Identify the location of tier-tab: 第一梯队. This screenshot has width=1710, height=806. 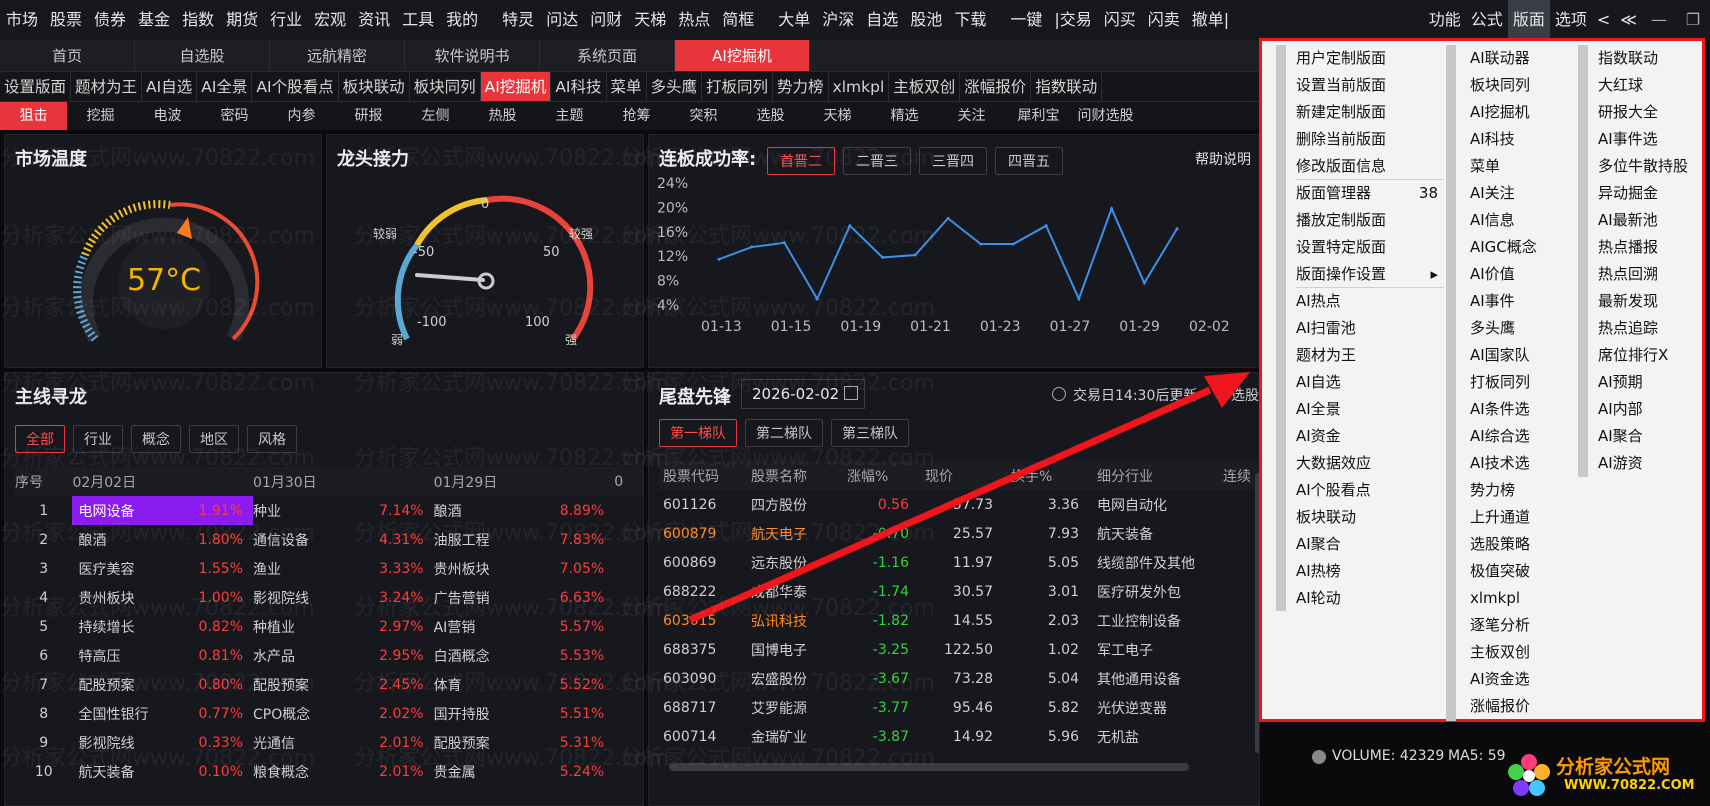
(698, 433).